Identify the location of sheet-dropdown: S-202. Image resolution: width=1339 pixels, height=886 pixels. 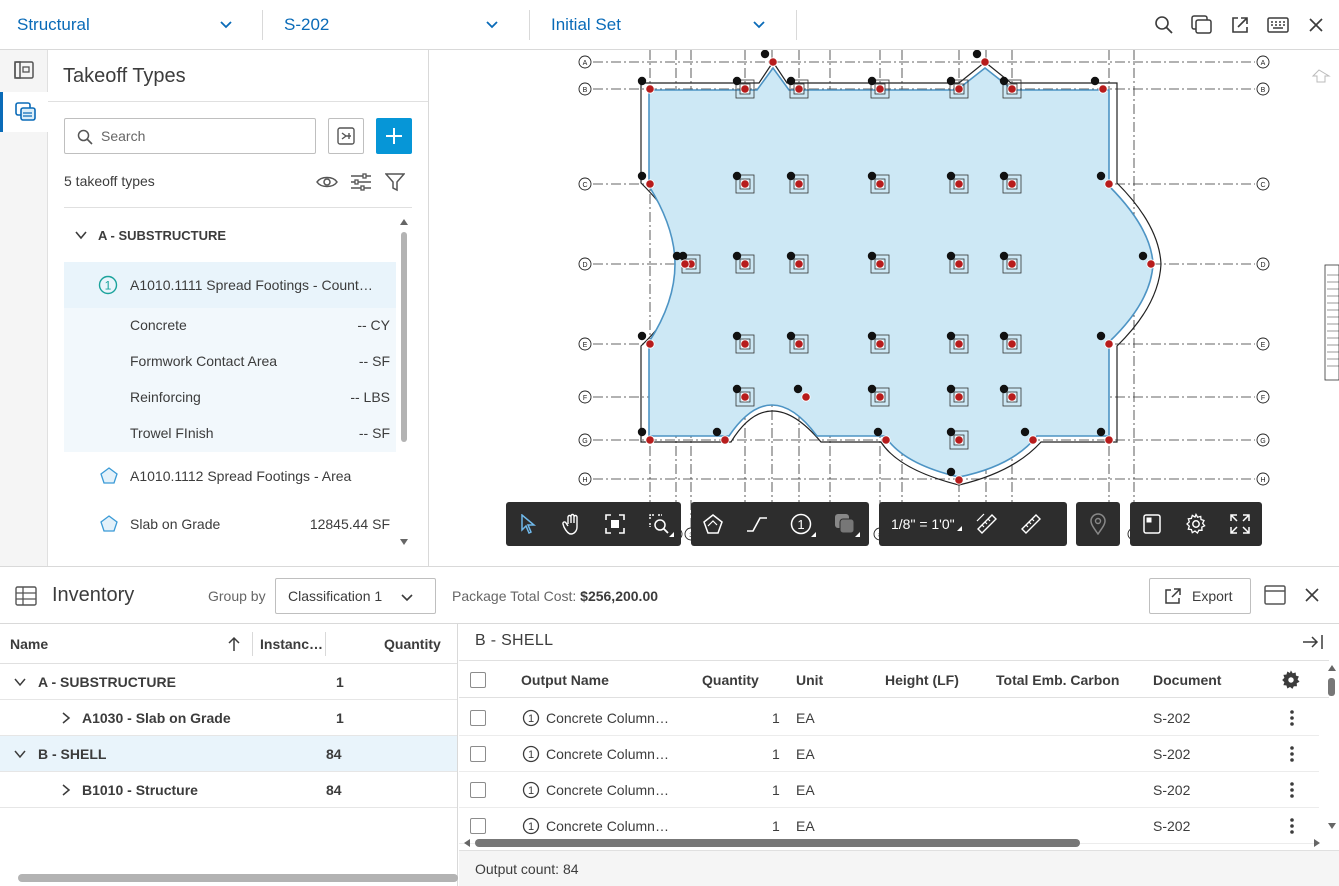
(396, 24).